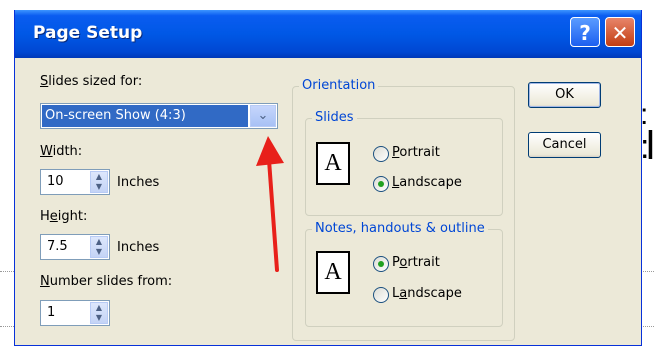 This screenshot has height=346, width=654. Describe the element at coordinates (339, 85) in the screenshot. I see `orientation-group-title: Orientation` at that location.